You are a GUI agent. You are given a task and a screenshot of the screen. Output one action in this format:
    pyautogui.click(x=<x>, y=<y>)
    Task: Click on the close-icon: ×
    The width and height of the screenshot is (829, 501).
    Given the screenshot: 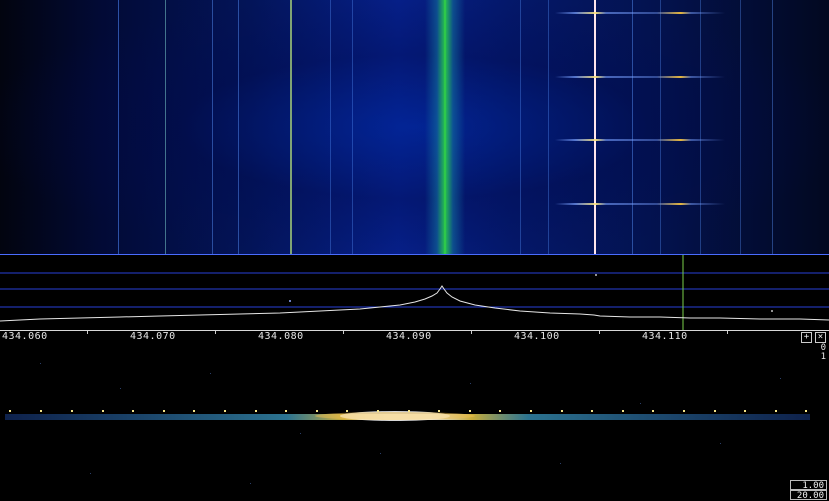 What is the action you would take?
    pyautogui.click(x=820, y=337)
    